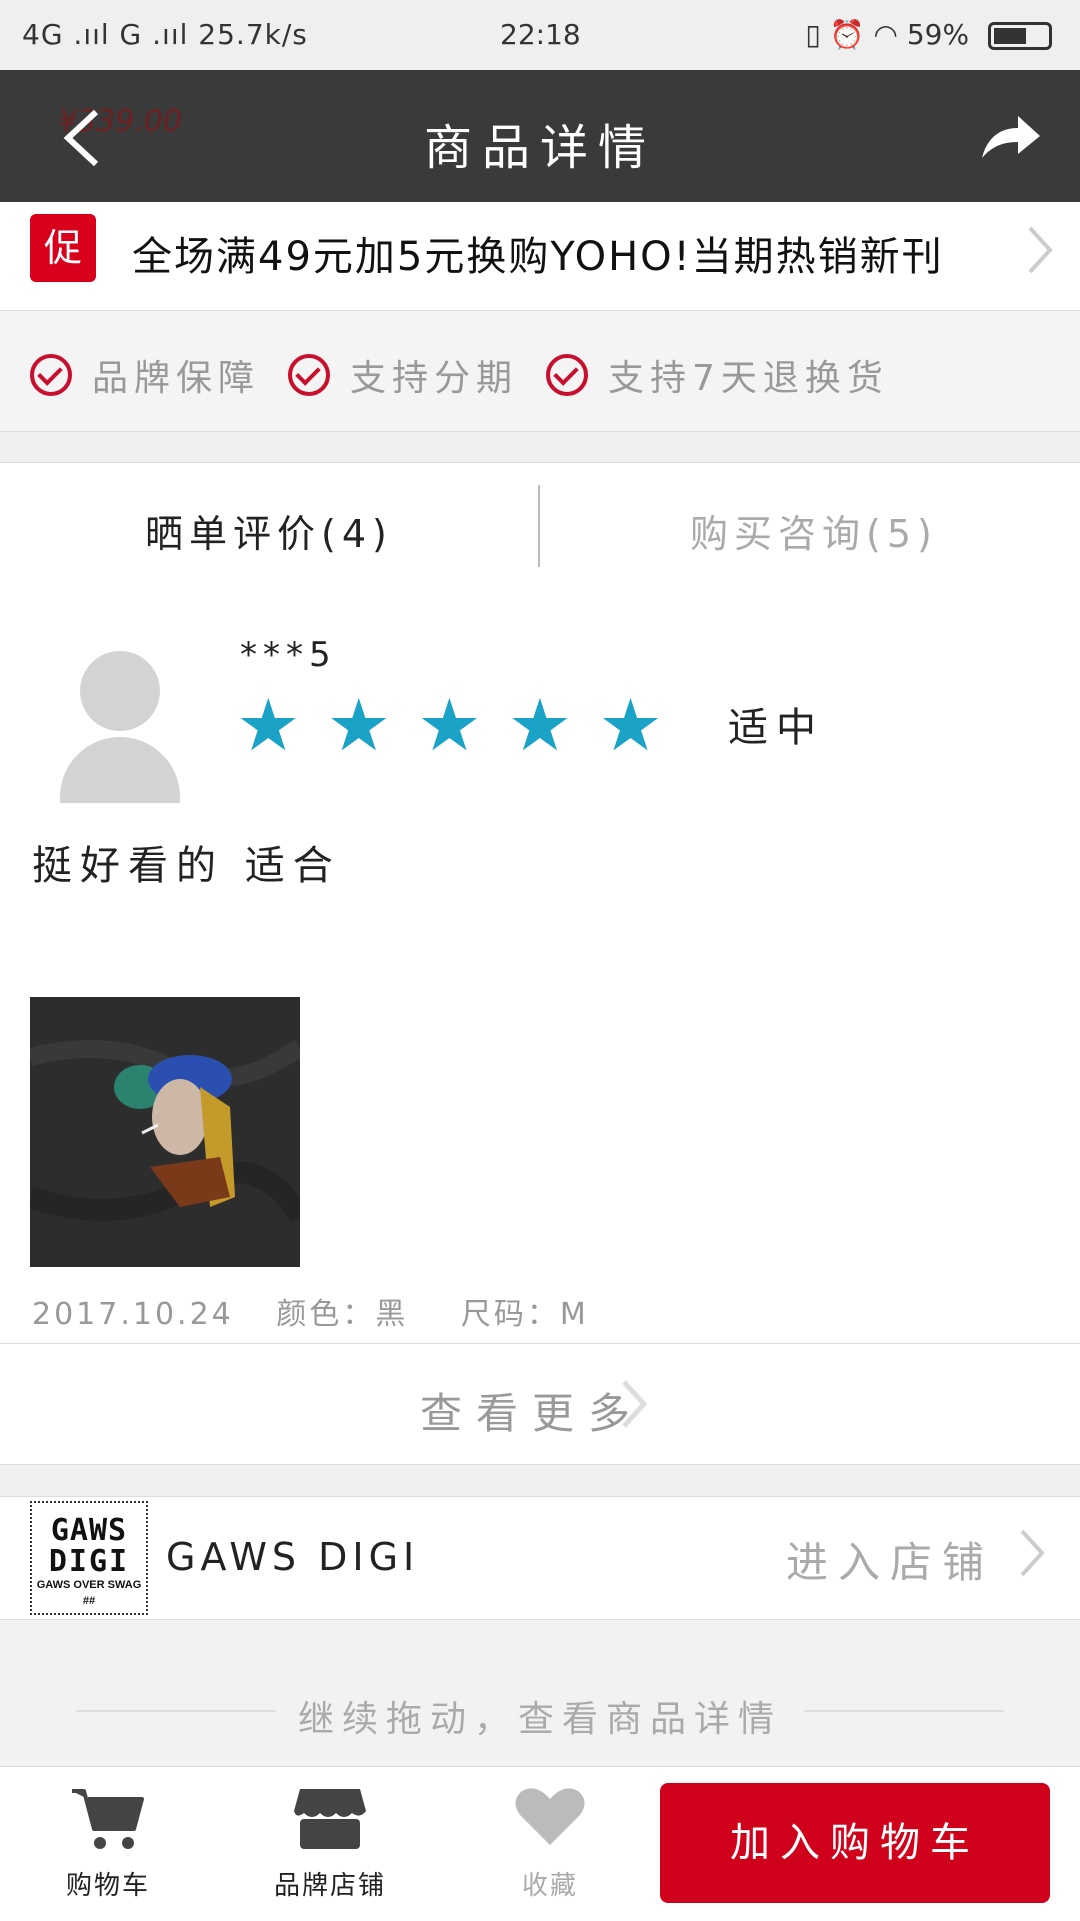 The height and width of the screenshot is (1921, 1080). I want to click on reviewer-name: ***5, so click(288, 655).